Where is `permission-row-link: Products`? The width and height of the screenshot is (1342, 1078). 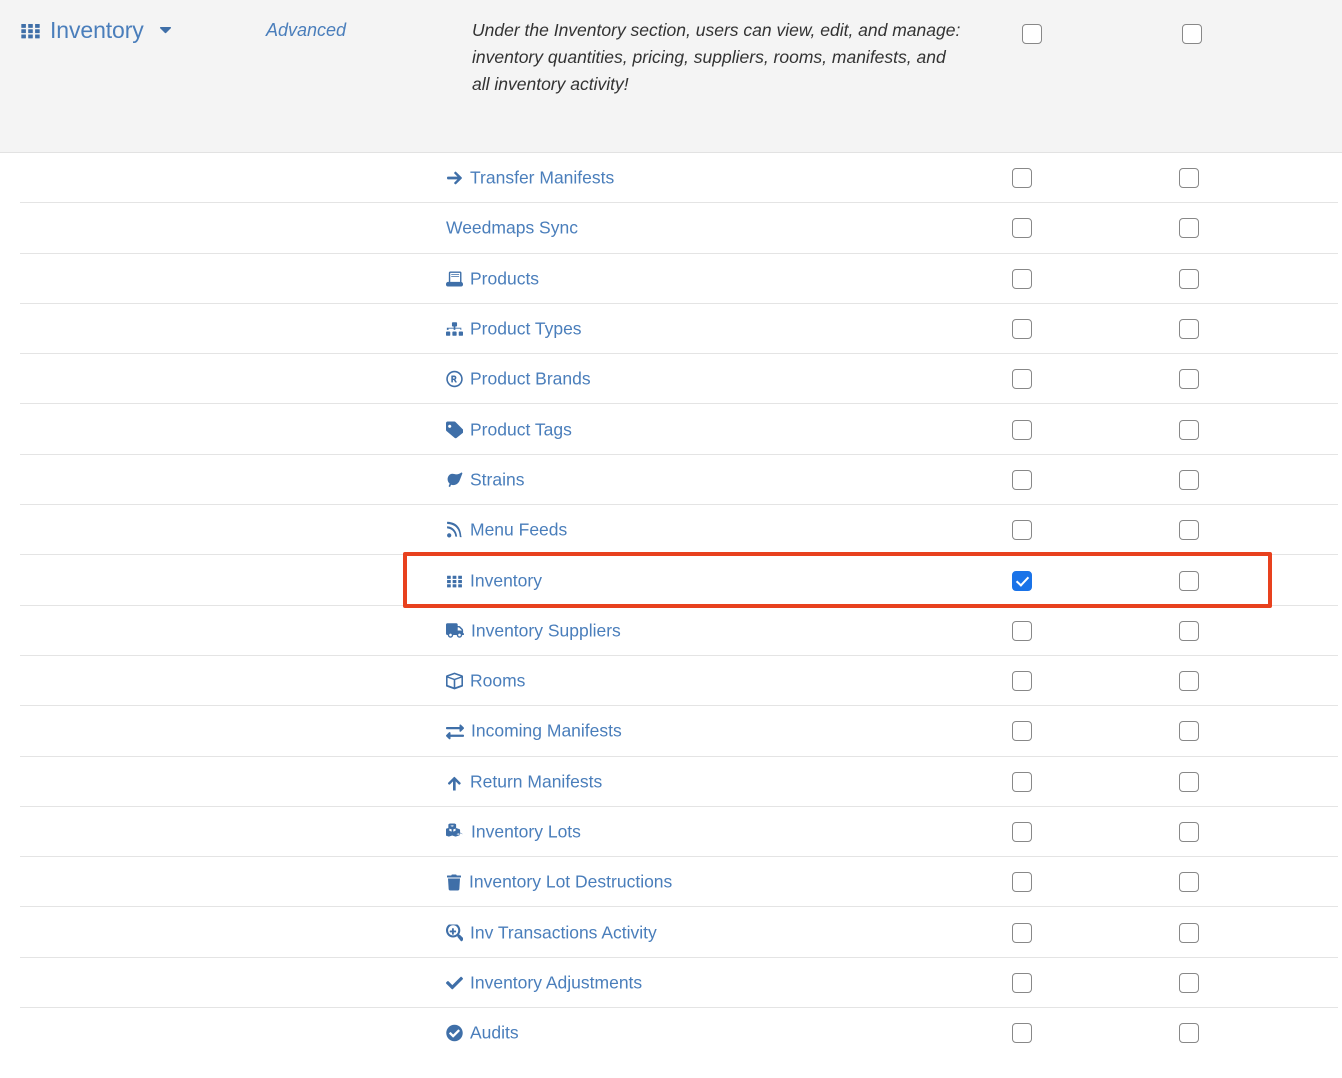
permission-row-link: Products is located at coordinates (492, 278).